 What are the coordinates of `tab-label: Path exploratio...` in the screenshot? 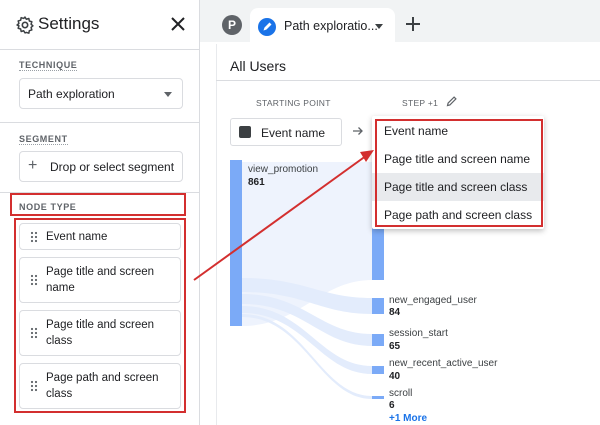 It's located at (331, 26).